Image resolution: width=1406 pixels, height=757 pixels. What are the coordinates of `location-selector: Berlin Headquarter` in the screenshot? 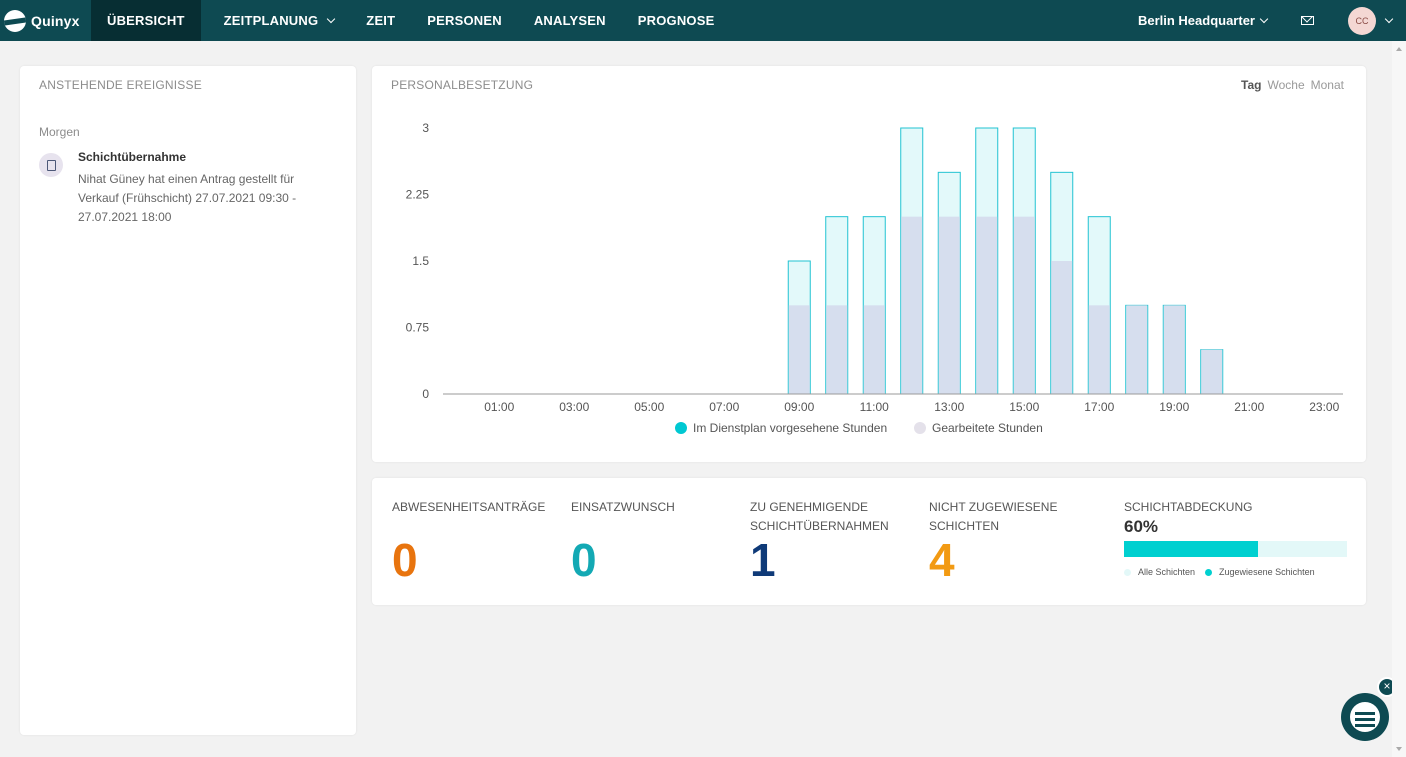 It's located at (1203, 20).